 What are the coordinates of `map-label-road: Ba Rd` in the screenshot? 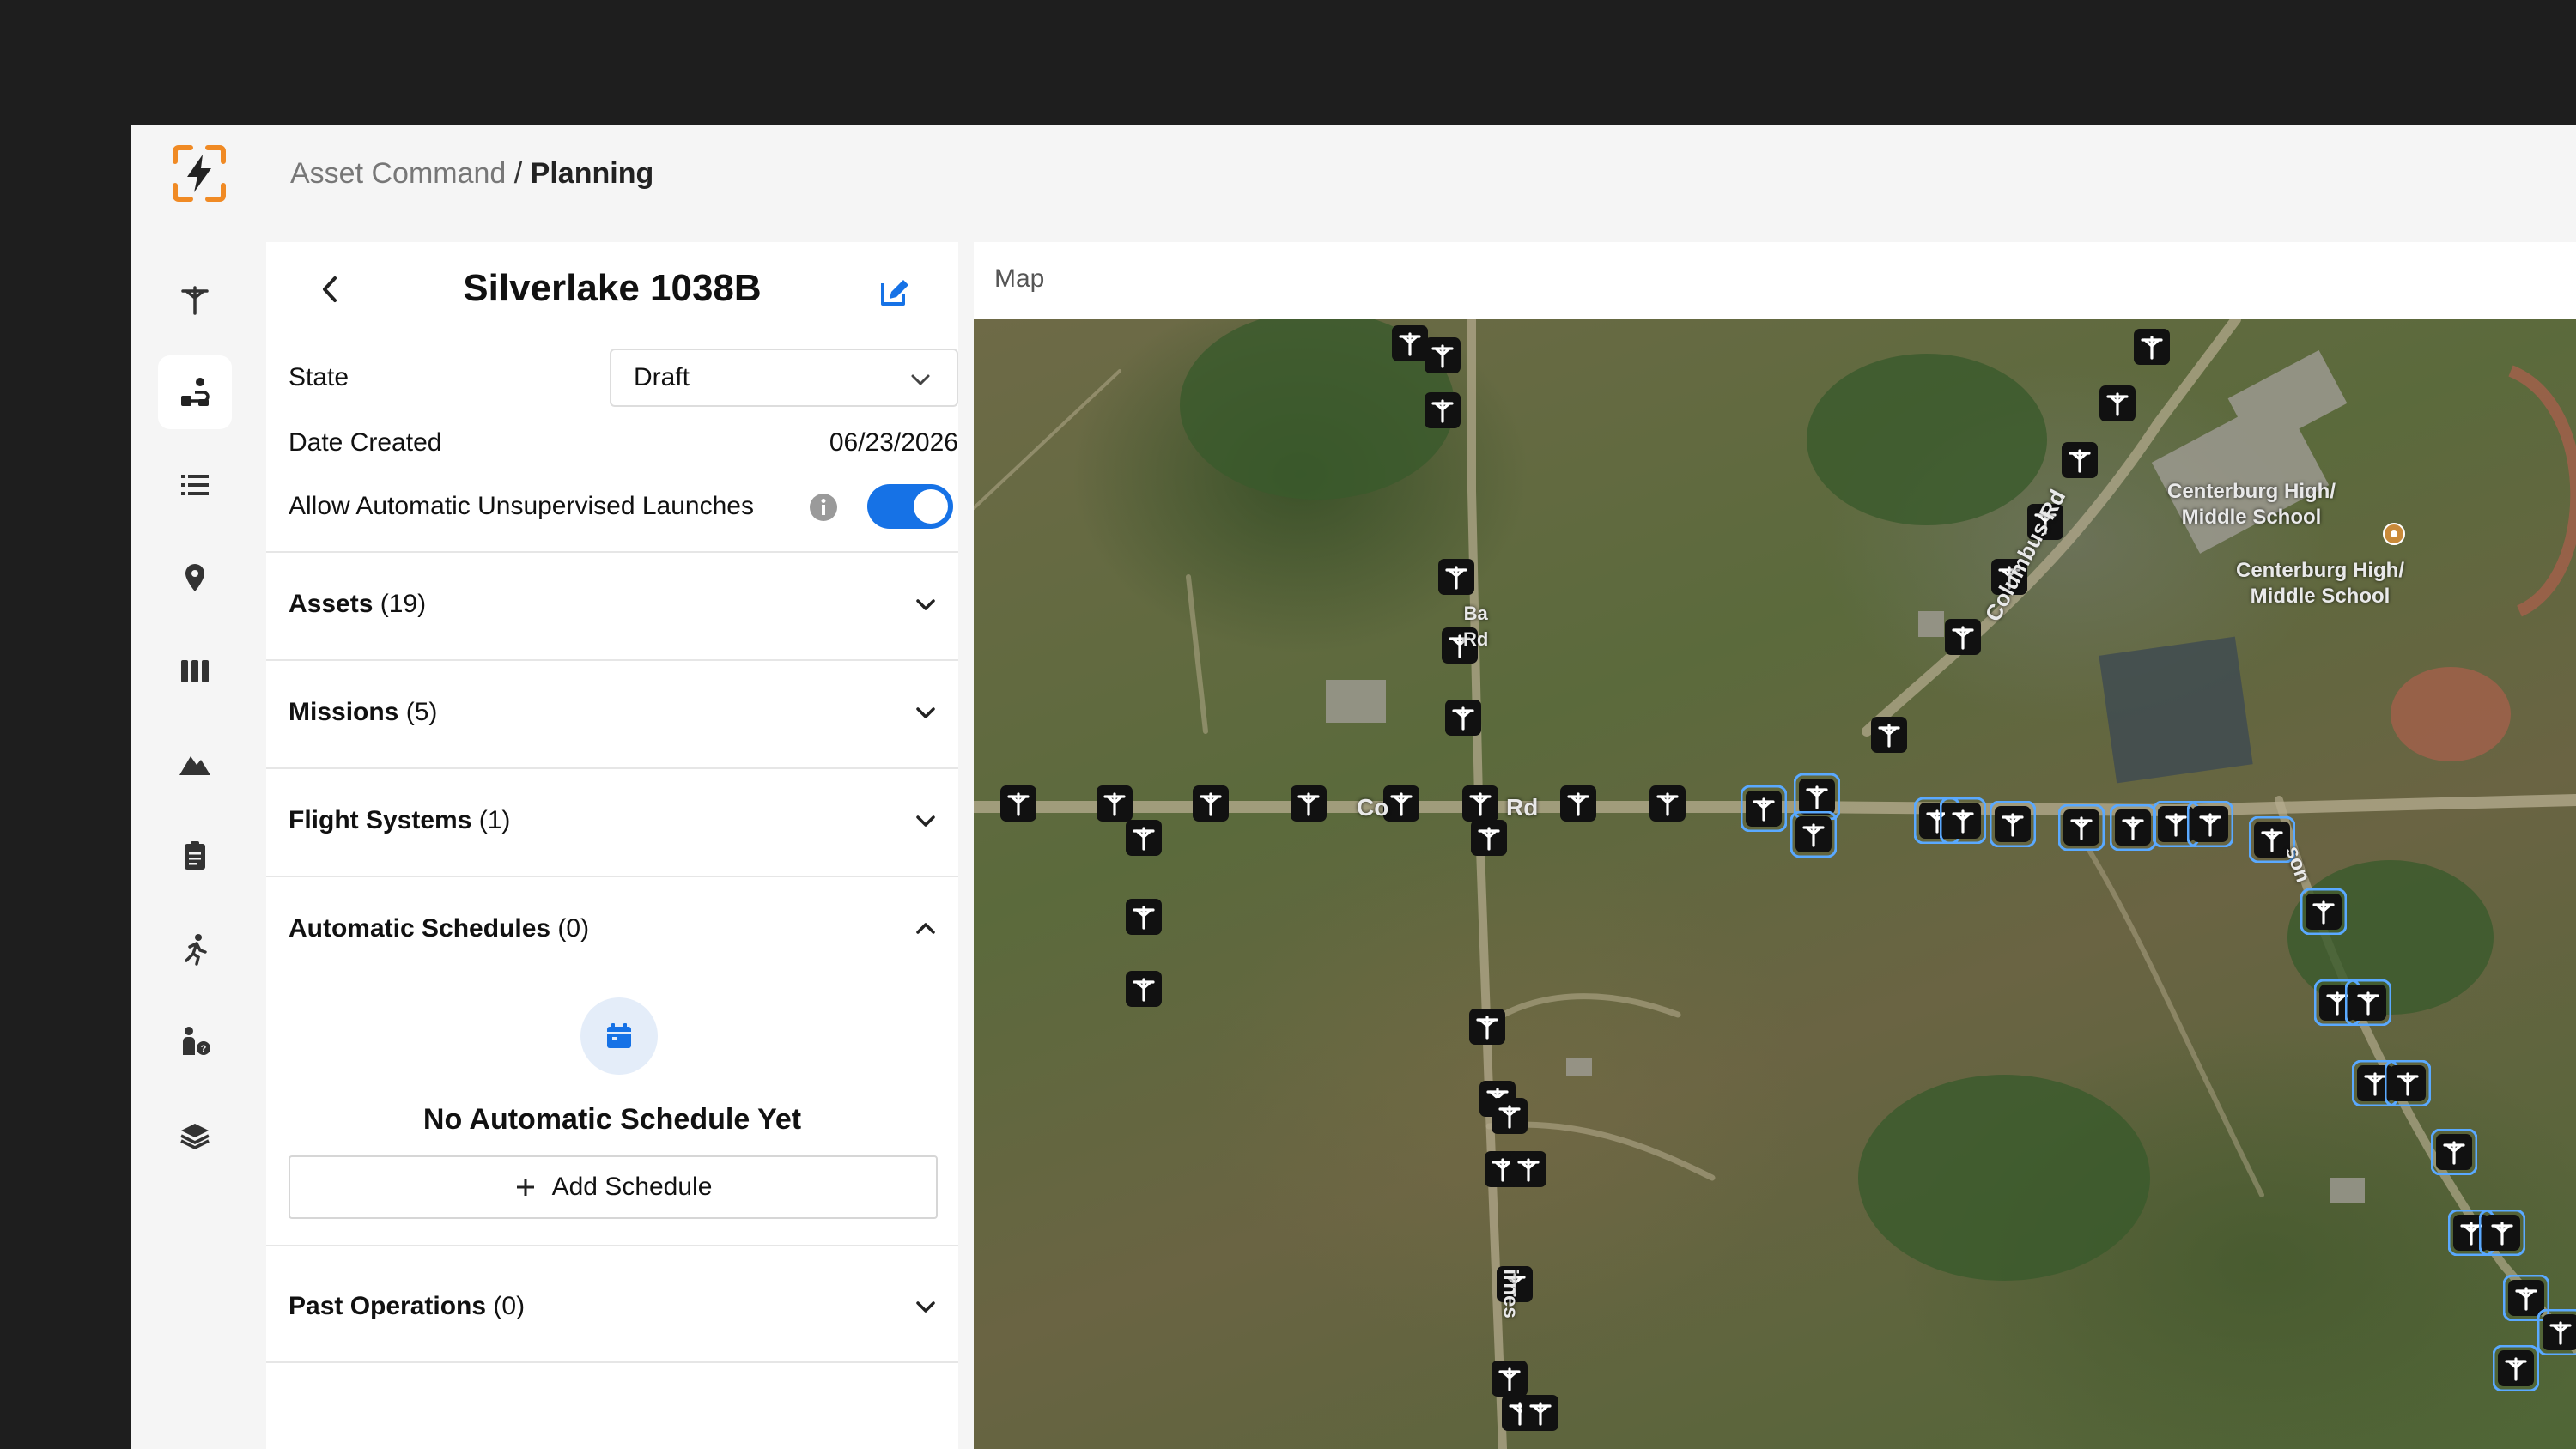 It's located at (1476, 626).